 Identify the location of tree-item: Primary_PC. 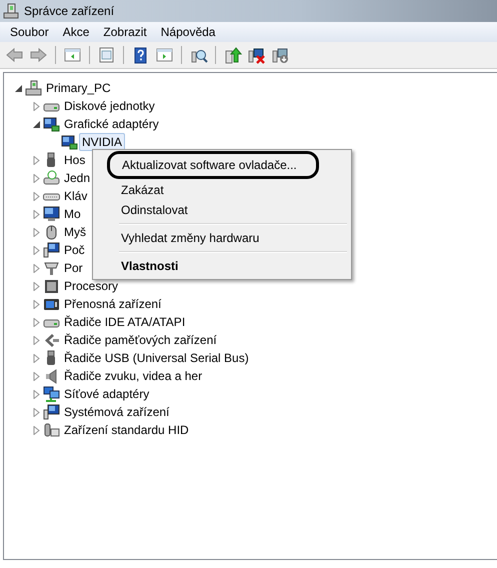
(78, 88).